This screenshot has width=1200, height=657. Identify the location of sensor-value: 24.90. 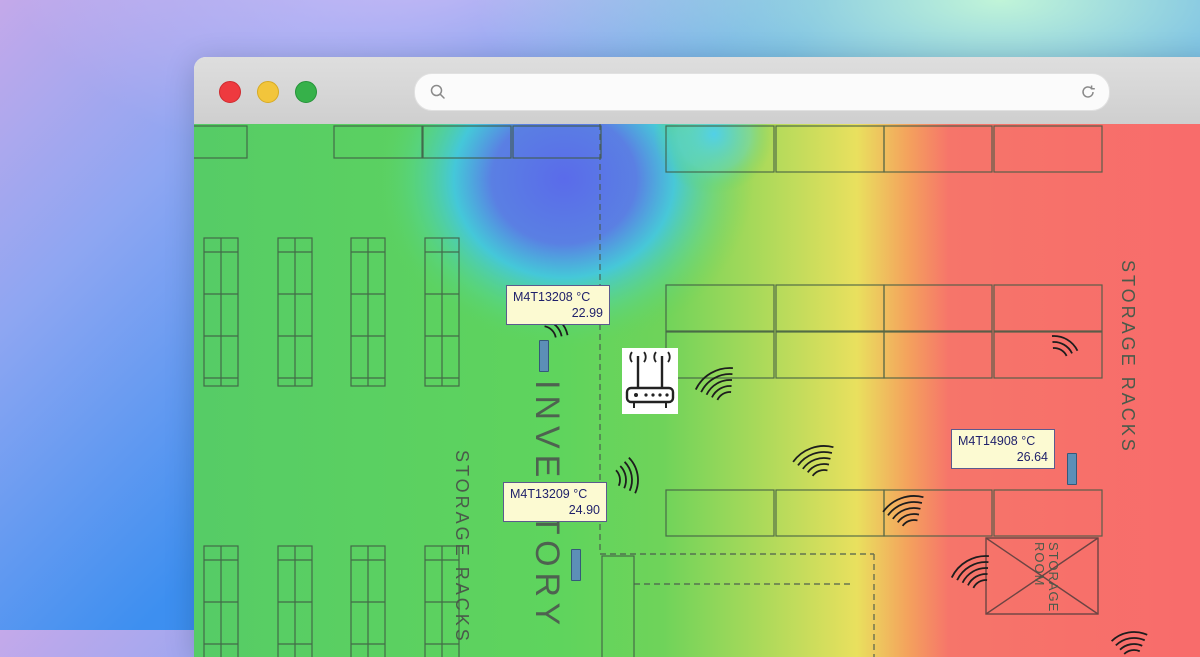
(584, 510).